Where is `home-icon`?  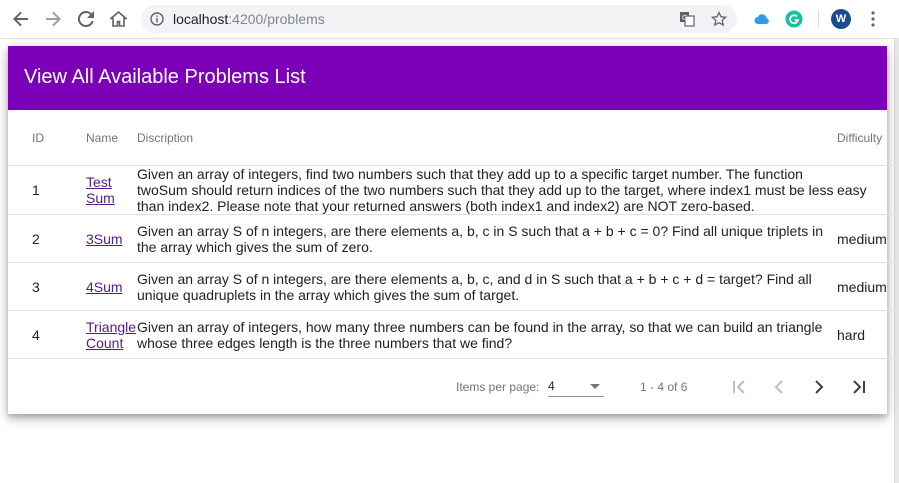
home-icon is located at coordinates (118, 19).